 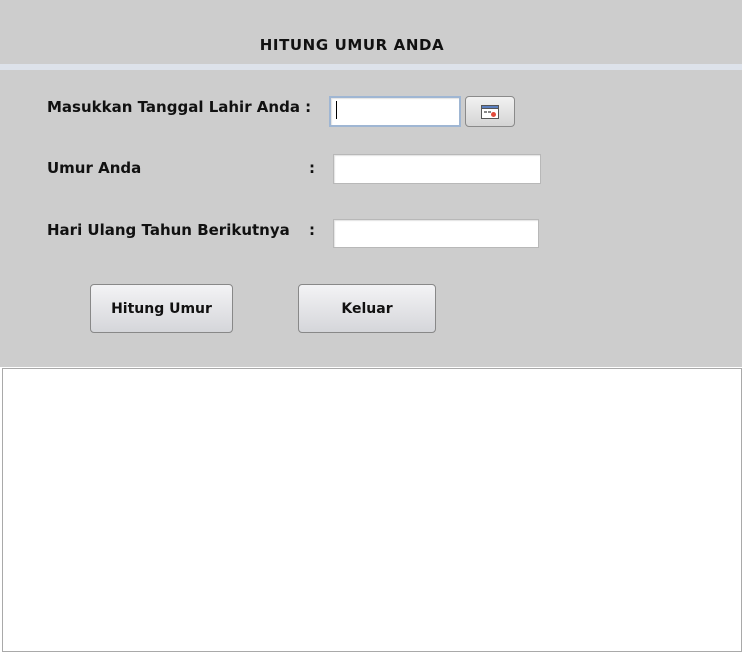 What do you see at coordinates (312, 168) in the screenshot?
I see `age-colon: :` at bounding box center [312, 168].